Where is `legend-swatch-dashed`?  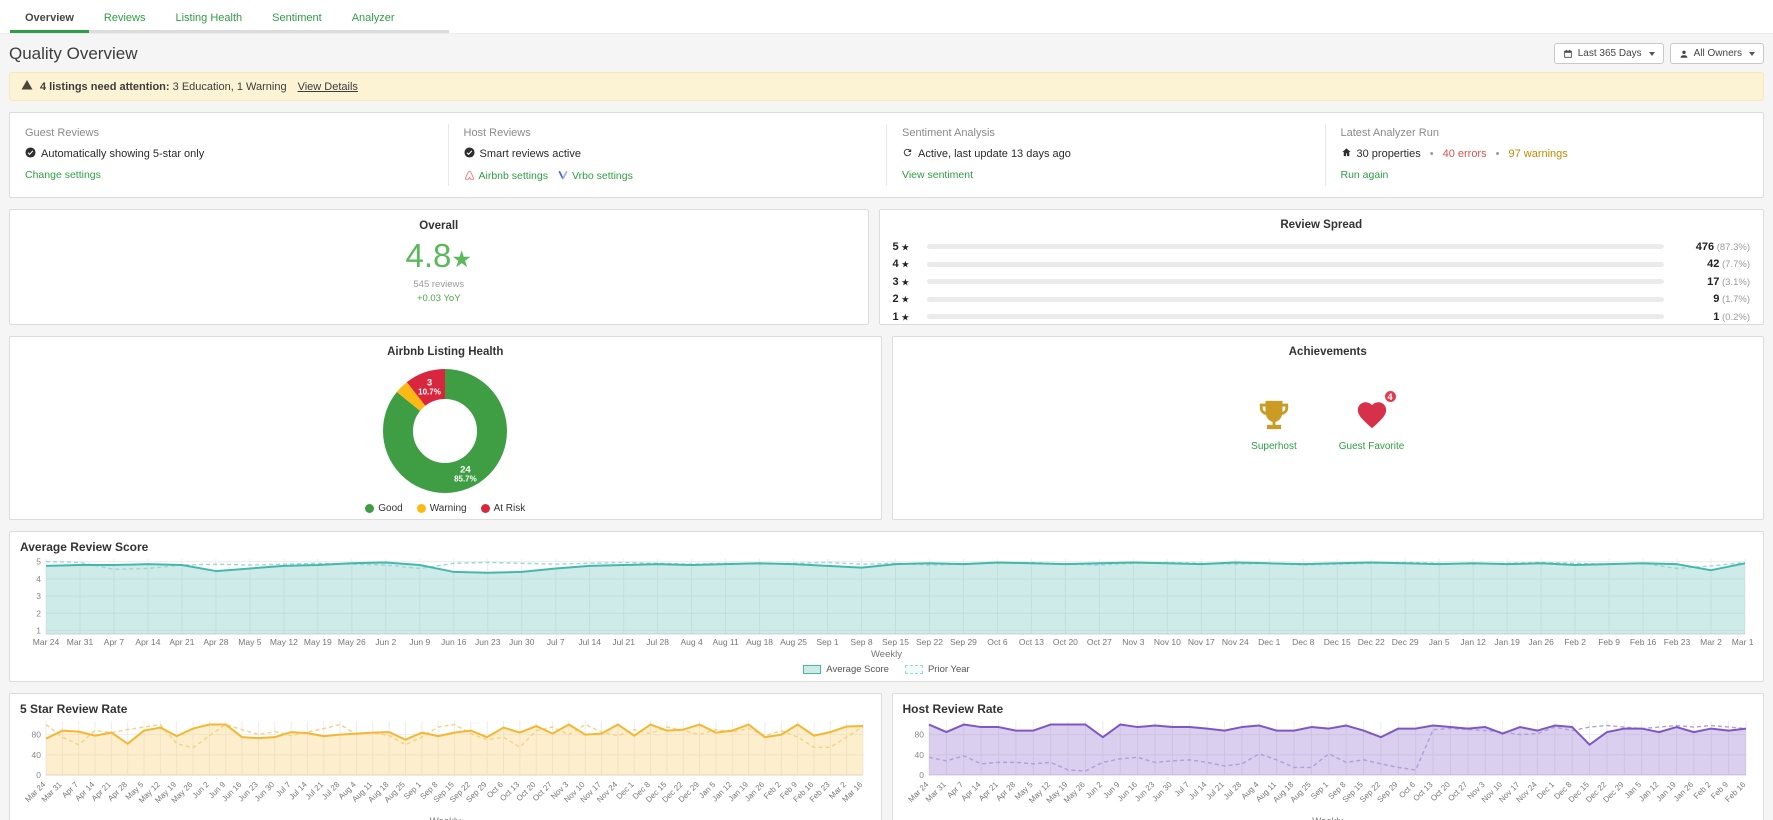 legend-swatch-dashed is located at coordinates (913, 669).